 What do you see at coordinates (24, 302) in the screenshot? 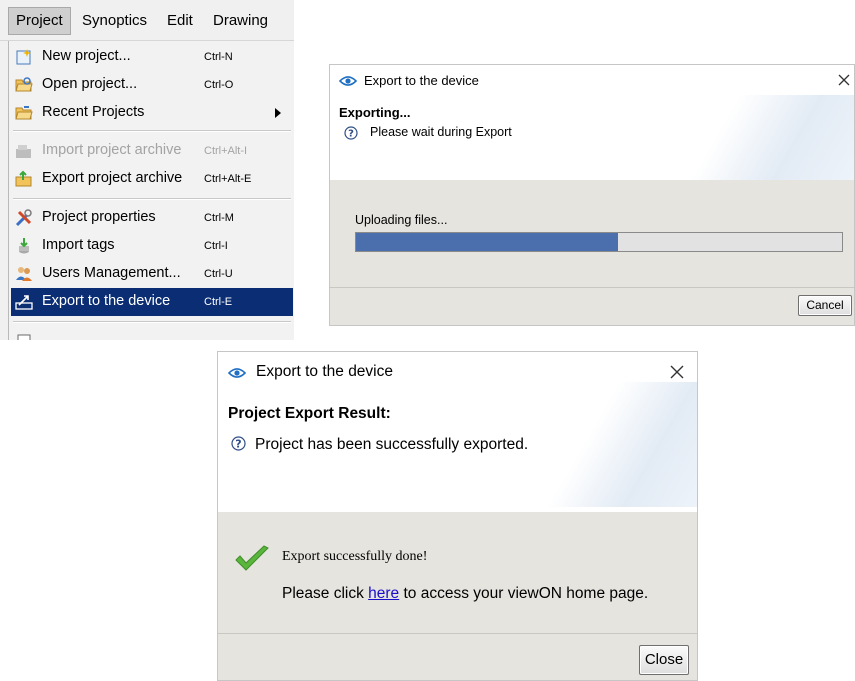
I see `export-device-icon` at bounding box center [24, 302].